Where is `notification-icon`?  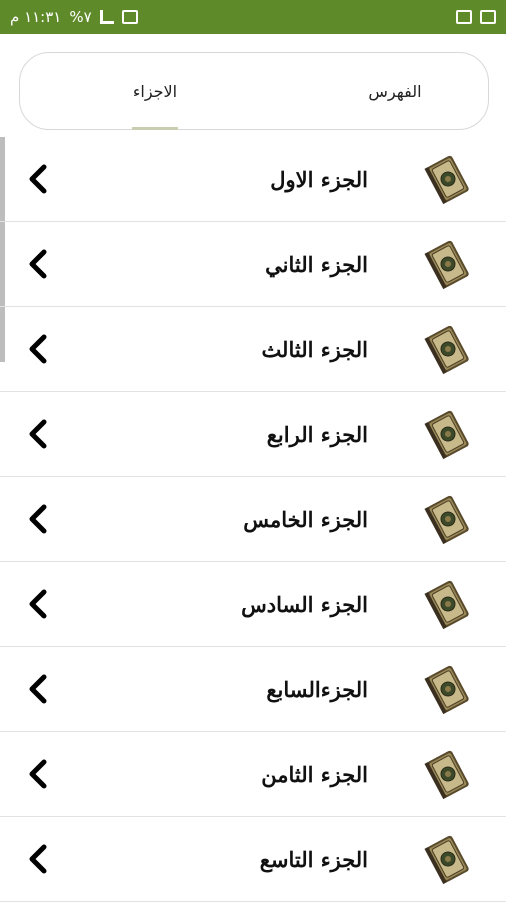 notification-icon is located at coordinates (464, 17).